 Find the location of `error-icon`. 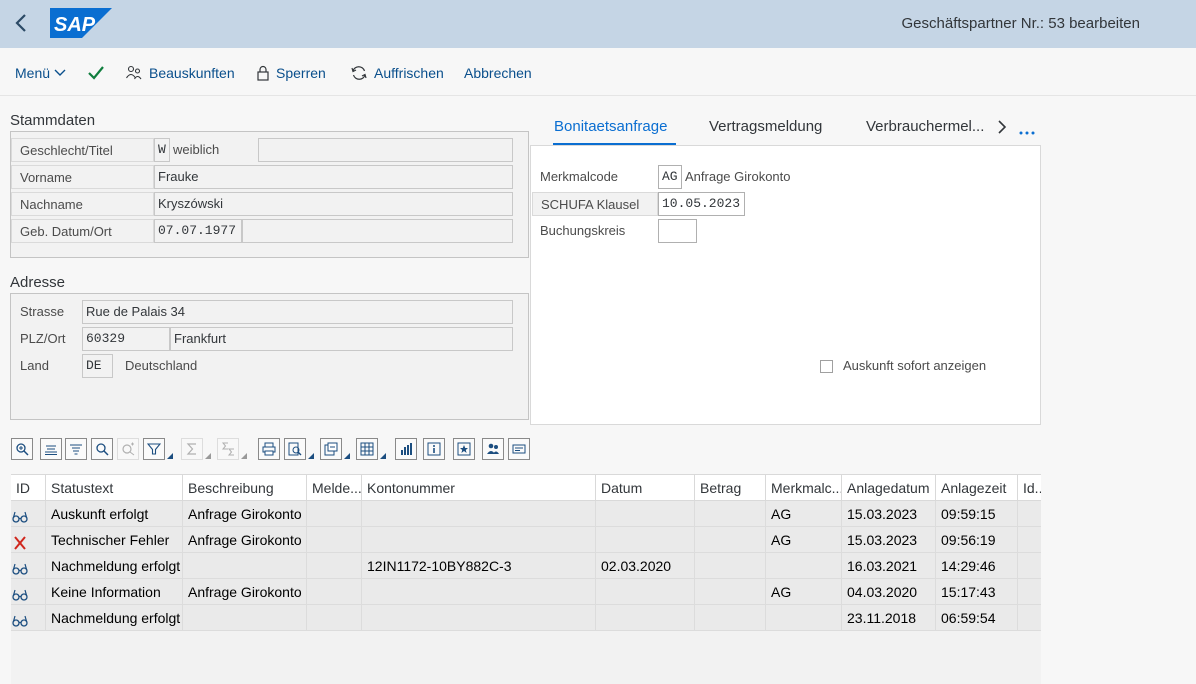

error-icon is located at coordinates (21, 541).